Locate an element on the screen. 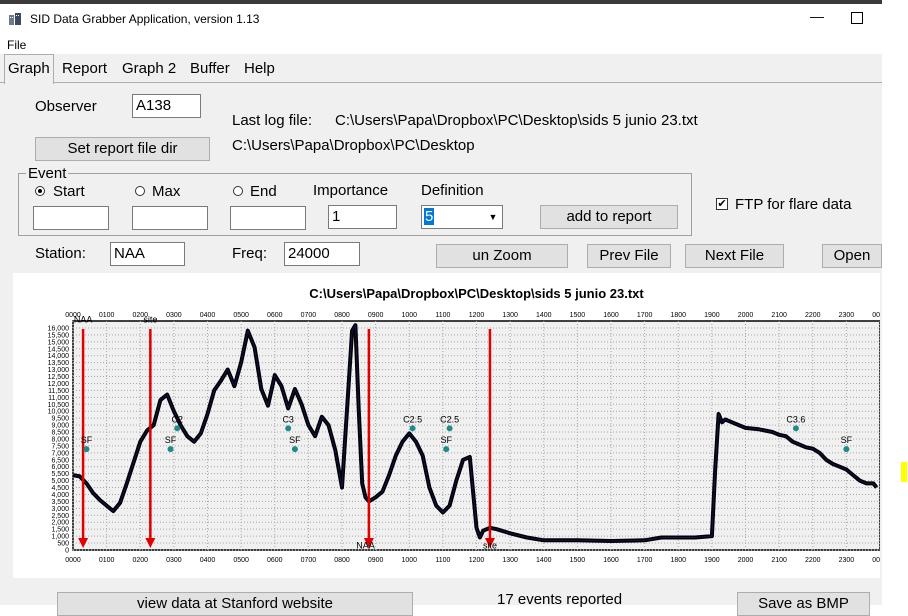 This screenshot has width=908, height=616. y-tick-label: 15,500 is located at coordinates (59, 335).